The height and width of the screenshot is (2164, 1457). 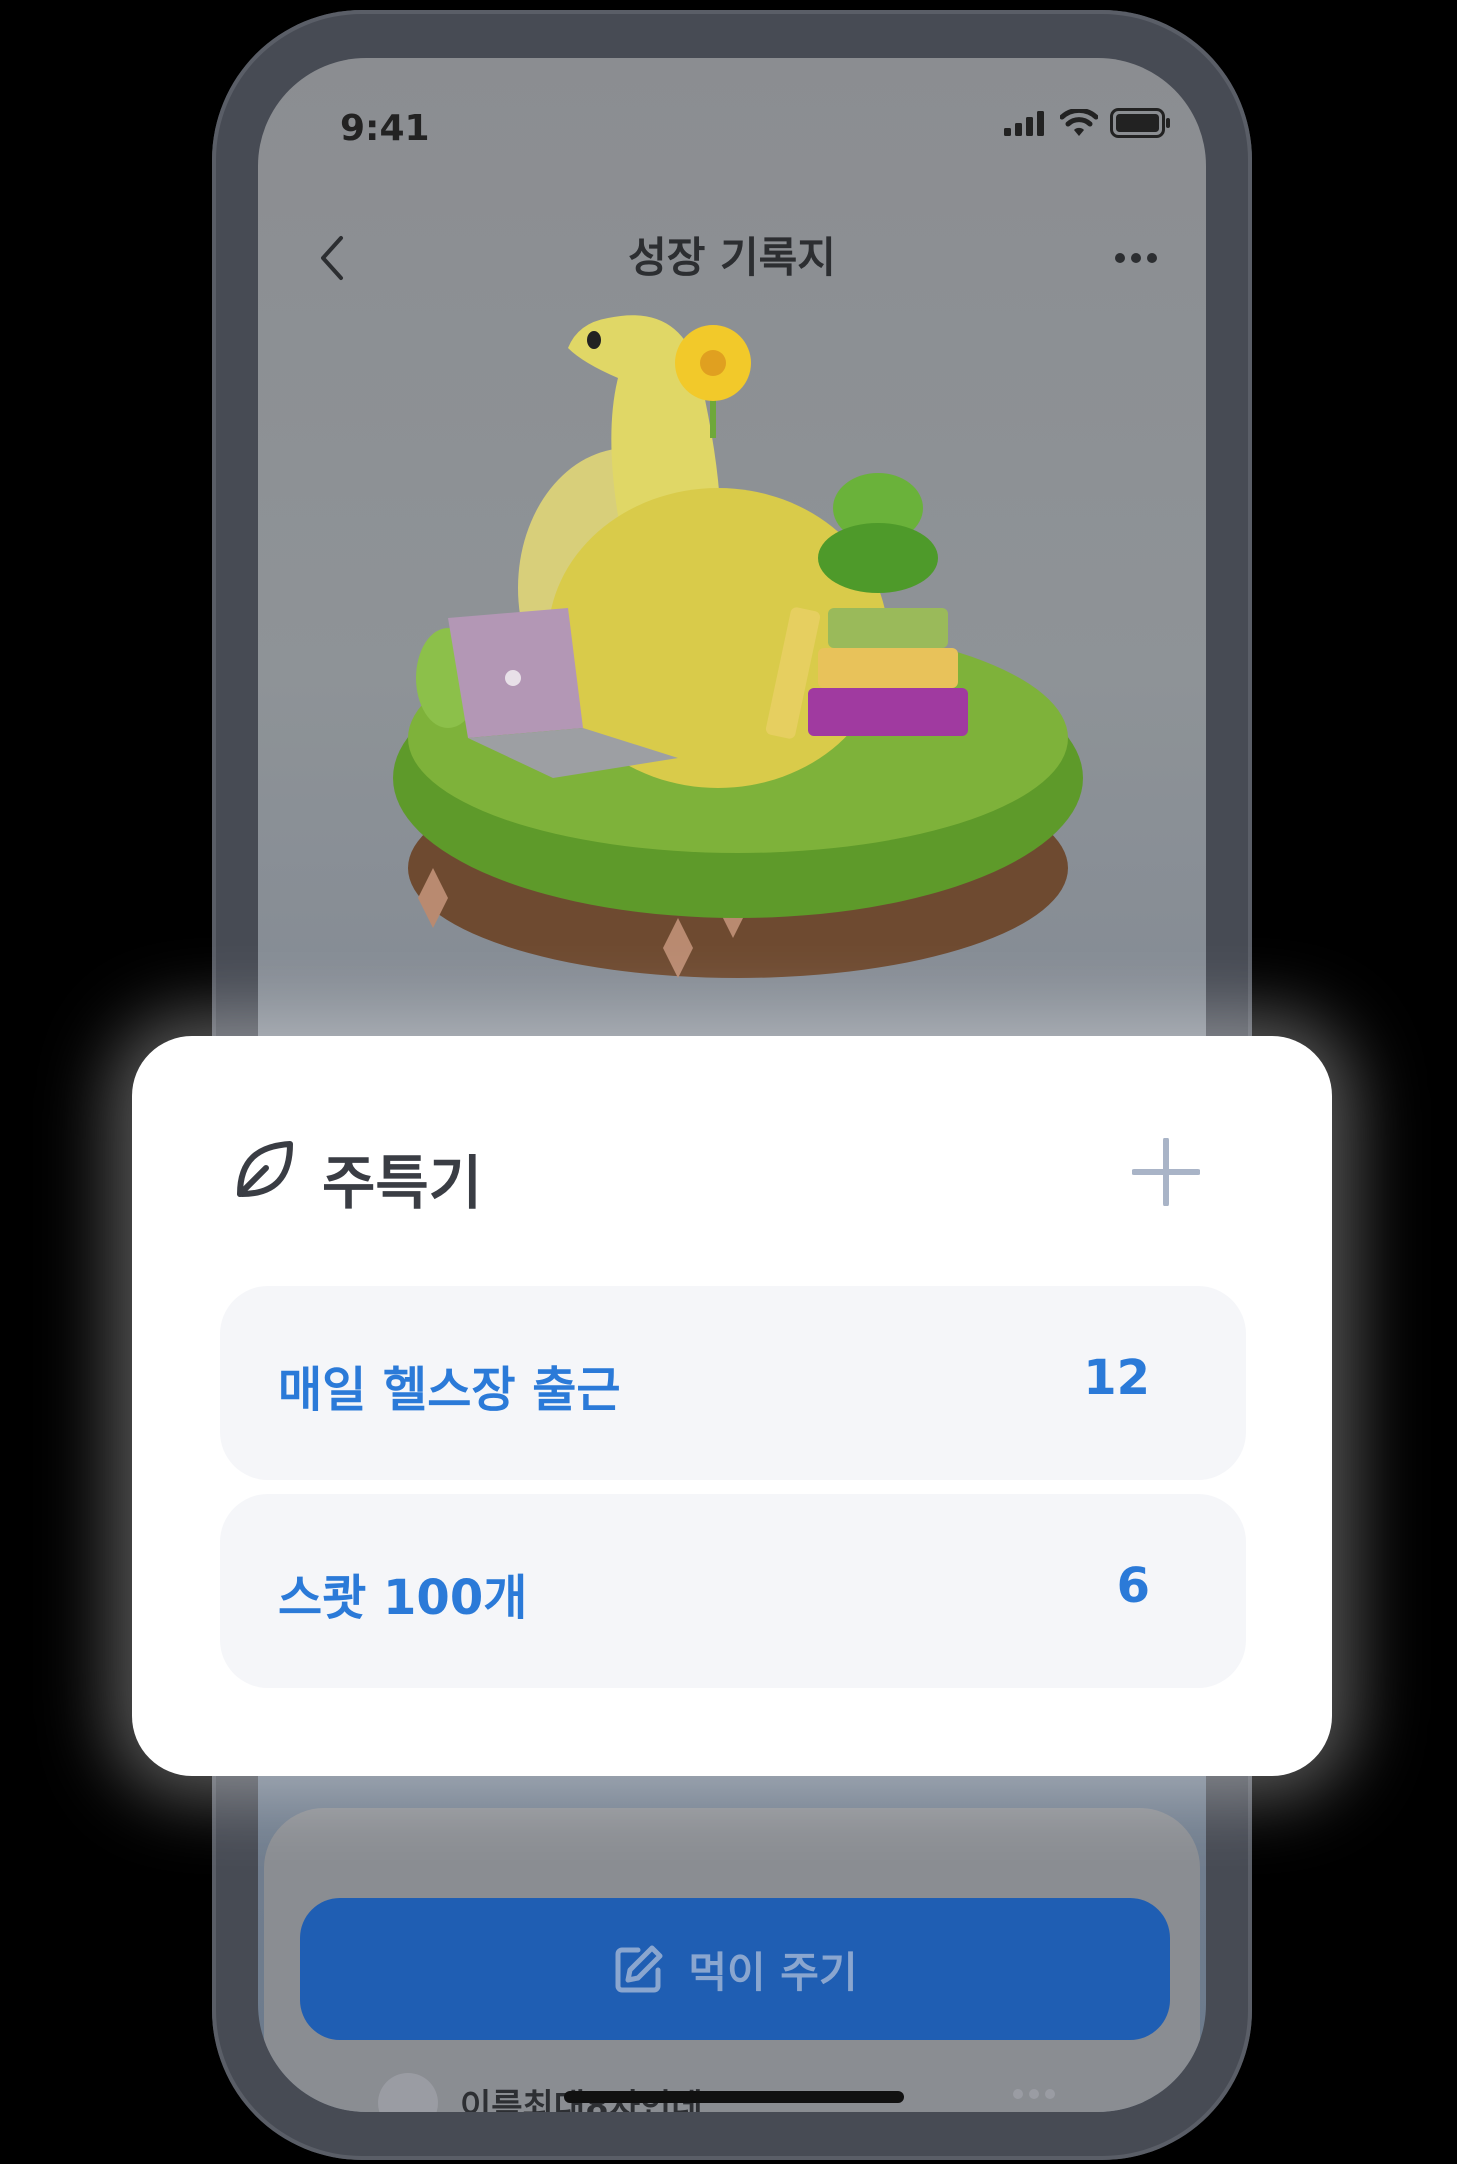 I want to click on wifi-icon, so click(x=1079, y=122).